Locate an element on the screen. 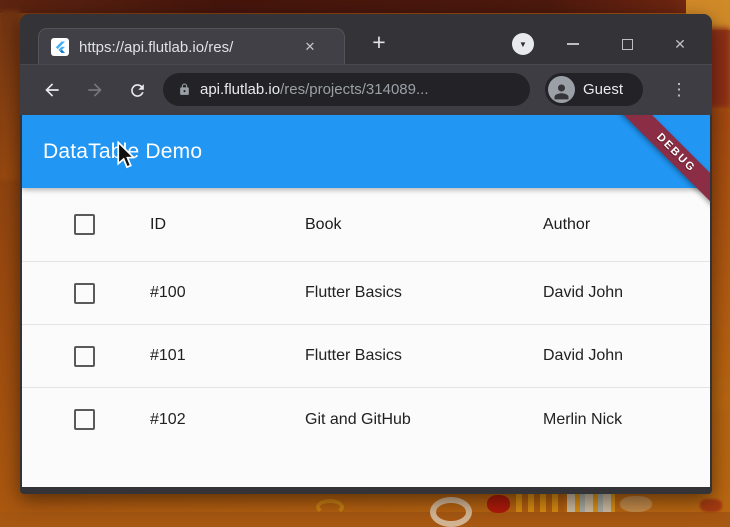 Image resolution: width=730 pixels, height=527 pixels. back-arrow-icon is located at coordinates (52, 90).